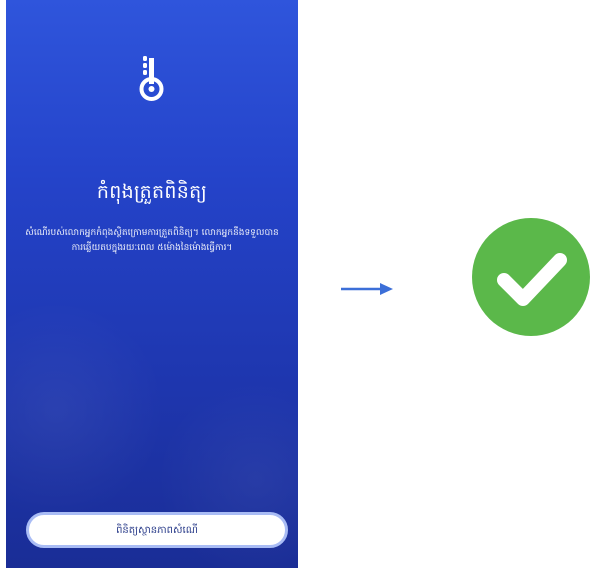  Describe the element at coordinates (151, 78) in the screenshot. I see `thermometer-logo-icon` at that location.